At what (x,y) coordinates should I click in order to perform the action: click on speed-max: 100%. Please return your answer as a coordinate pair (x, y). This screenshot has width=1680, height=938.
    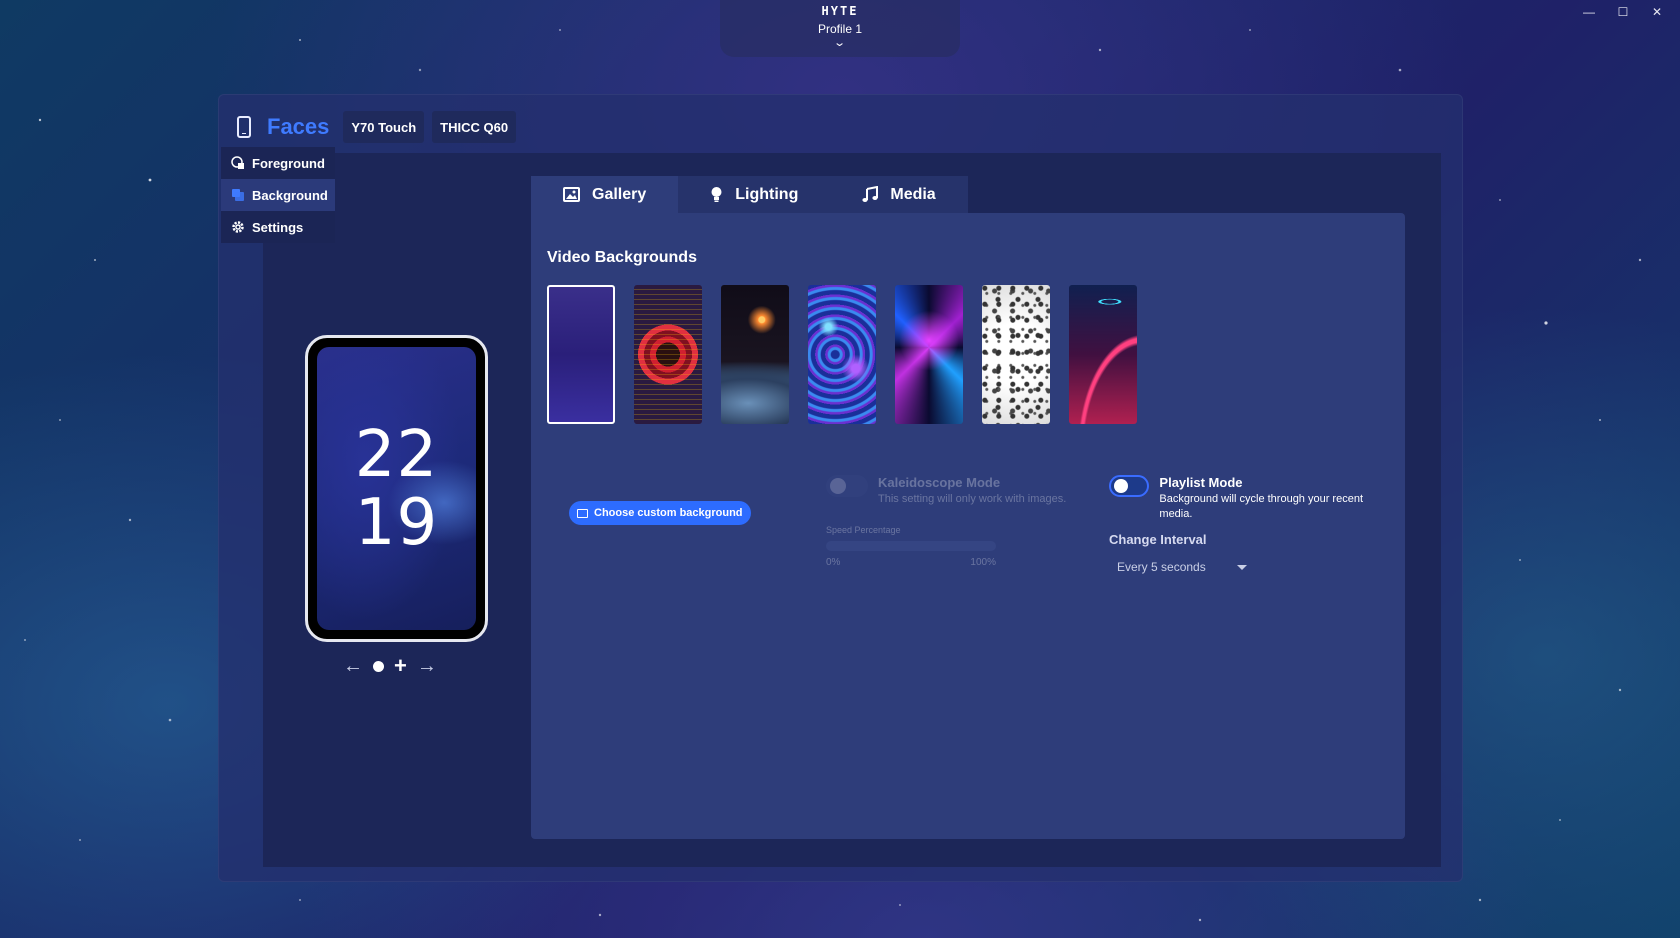
    Looking at the image, I should click on (983, 562).